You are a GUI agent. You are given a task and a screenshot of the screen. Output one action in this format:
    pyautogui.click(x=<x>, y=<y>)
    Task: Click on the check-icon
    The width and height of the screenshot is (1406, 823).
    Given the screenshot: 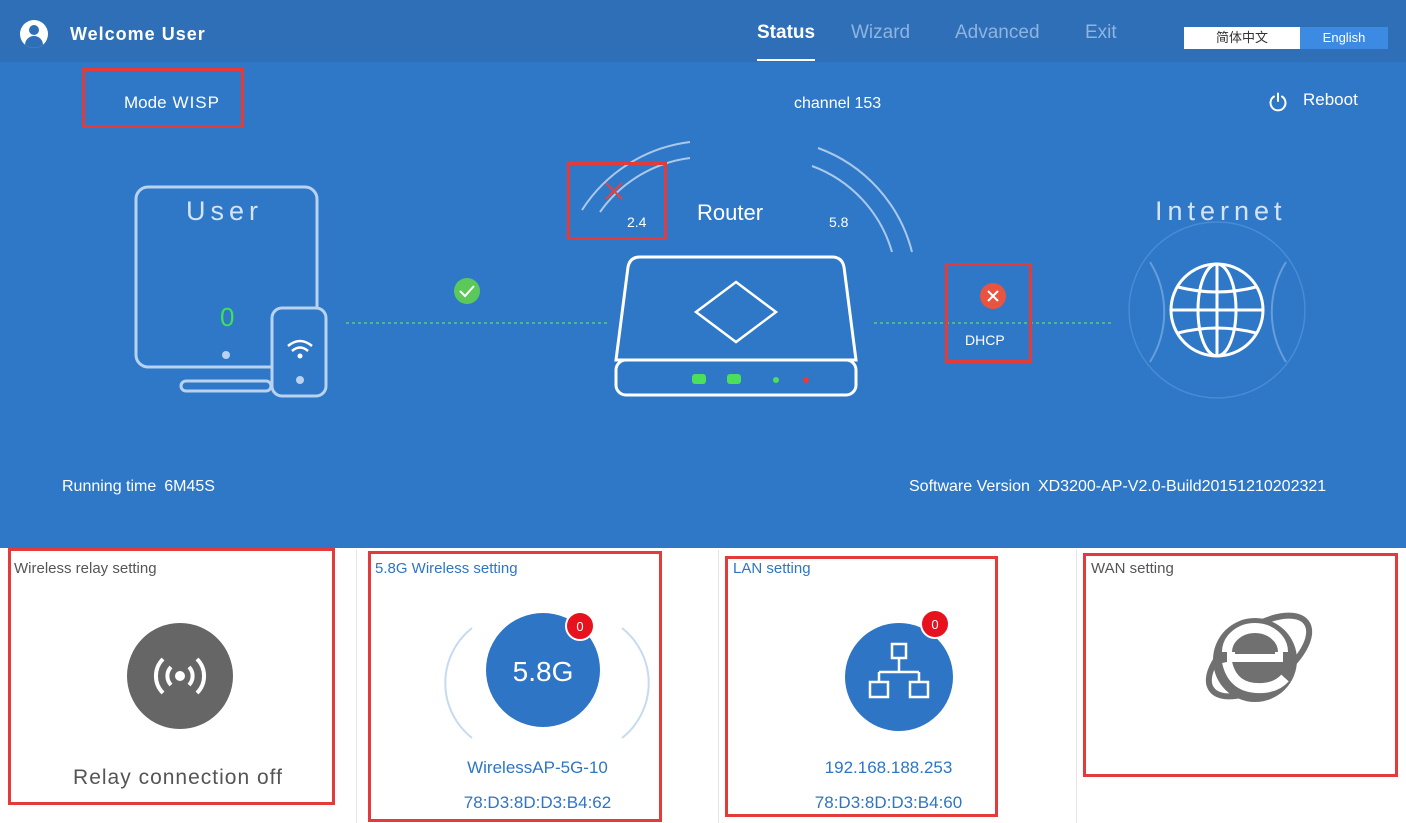 What is the action you would take?
    pyautogui.click(x=467, y=291)
    